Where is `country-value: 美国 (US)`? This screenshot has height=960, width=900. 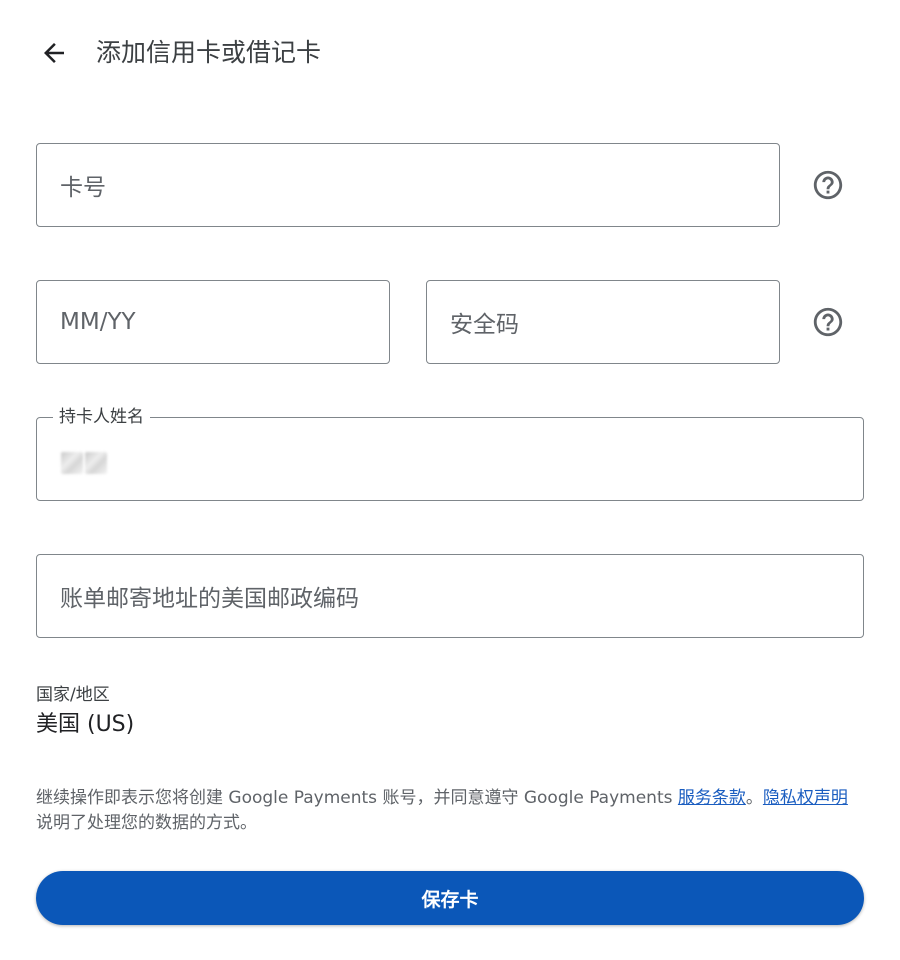 country-value: 美国 (US) is located at coordinates (85, 724).